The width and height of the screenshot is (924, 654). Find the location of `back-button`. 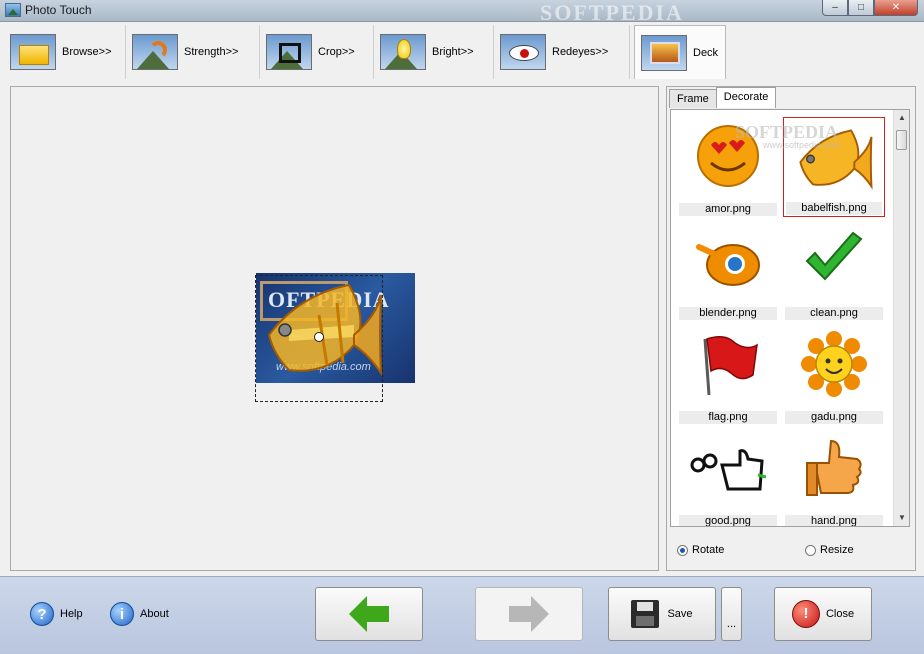

back-button is located at coordinates (369, 614).